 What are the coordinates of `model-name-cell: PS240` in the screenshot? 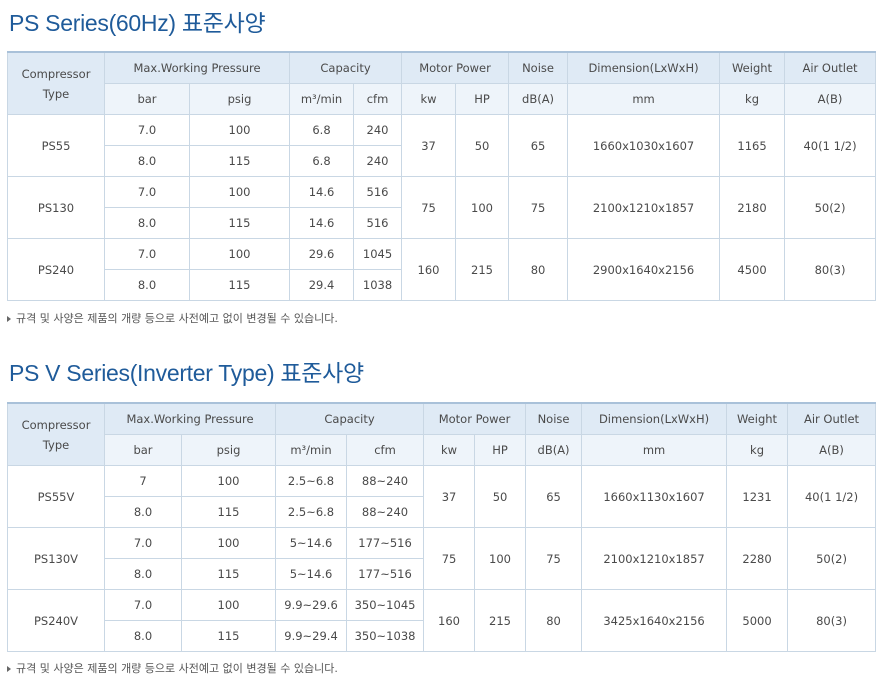 It's located at (56, 269).